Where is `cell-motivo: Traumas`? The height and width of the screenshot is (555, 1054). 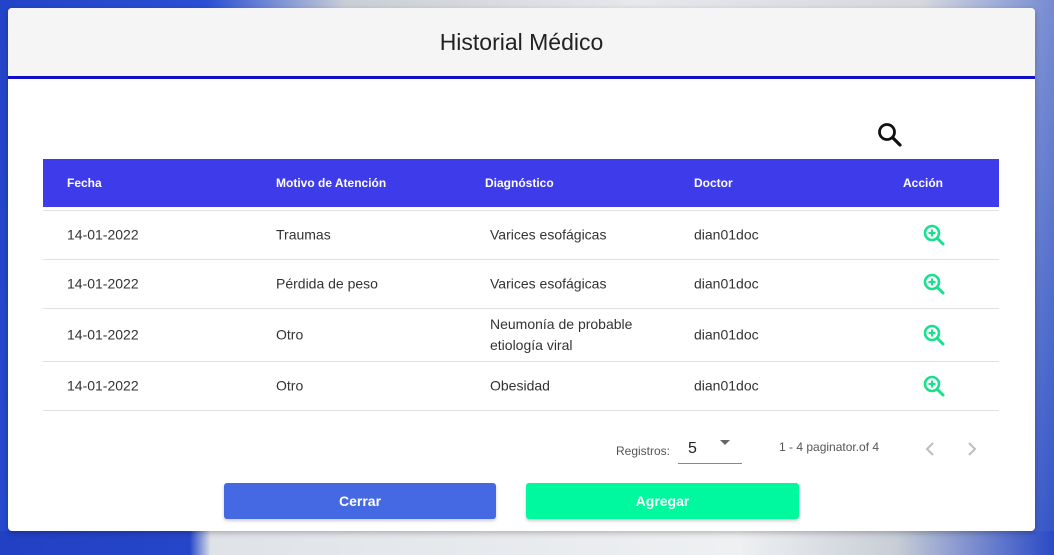 cell-motivo: Traumas is located at coordinates (303, 234).